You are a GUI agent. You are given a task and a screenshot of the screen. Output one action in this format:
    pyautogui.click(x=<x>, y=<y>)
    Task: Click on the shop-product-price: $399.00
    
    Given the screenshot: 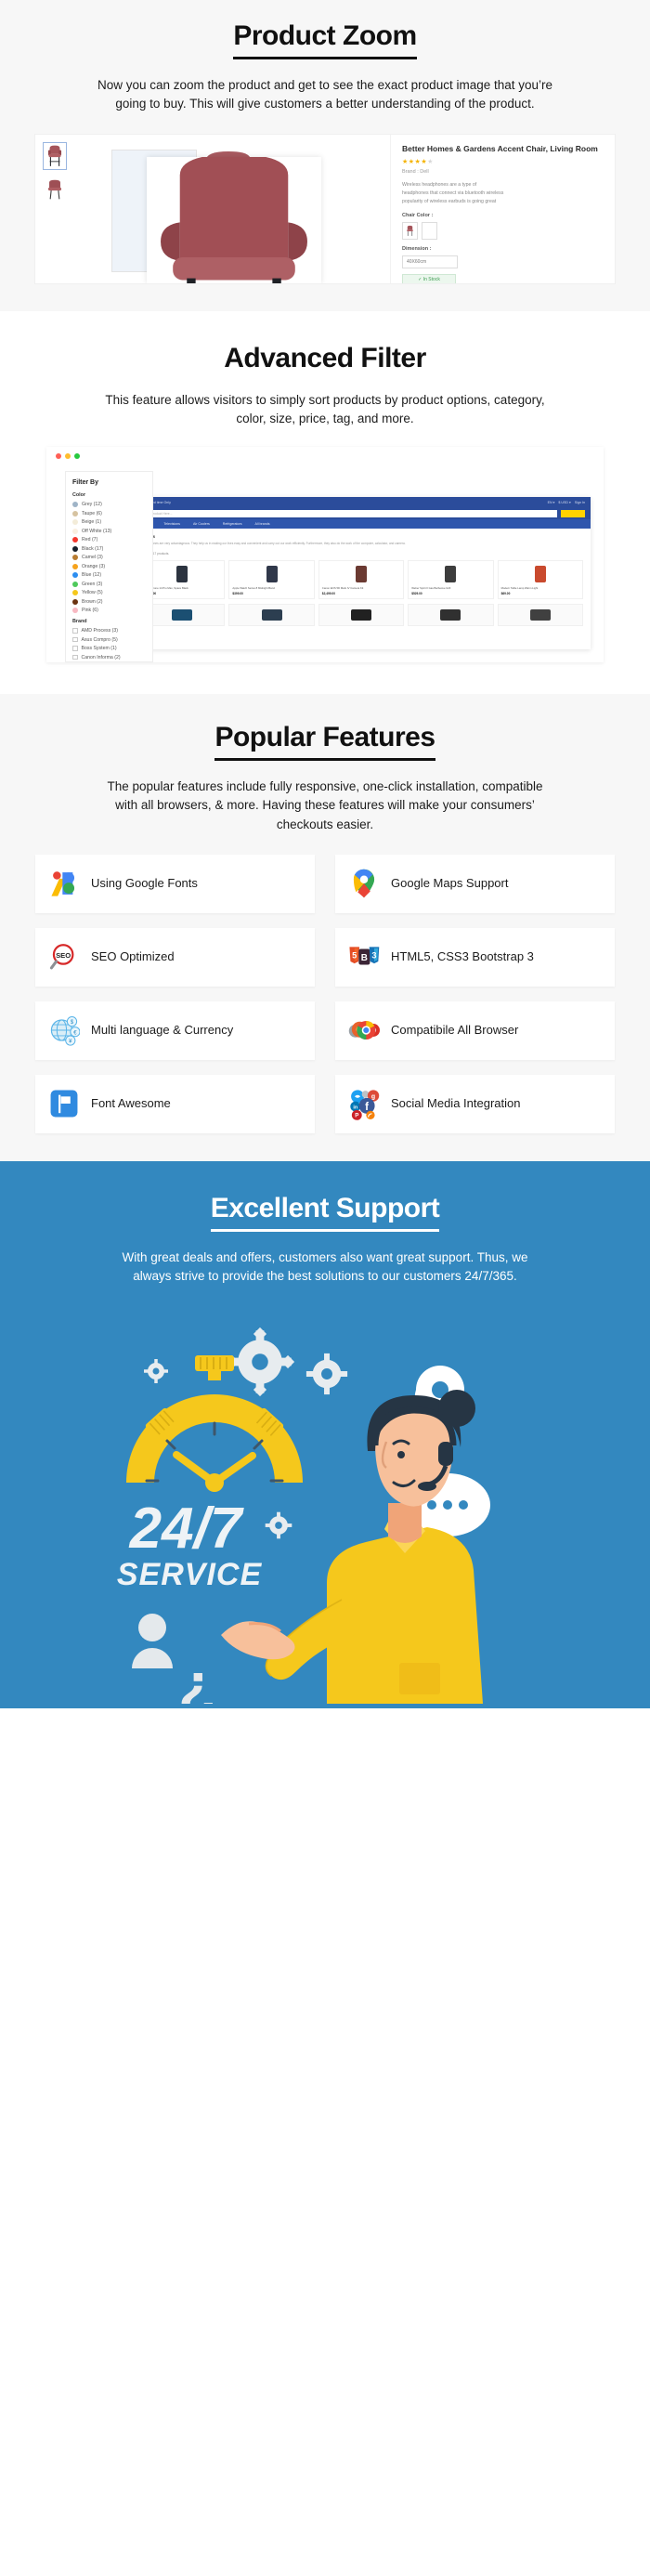 What is the action you would take?
    pyautogui.click(x=237, y=593)
    